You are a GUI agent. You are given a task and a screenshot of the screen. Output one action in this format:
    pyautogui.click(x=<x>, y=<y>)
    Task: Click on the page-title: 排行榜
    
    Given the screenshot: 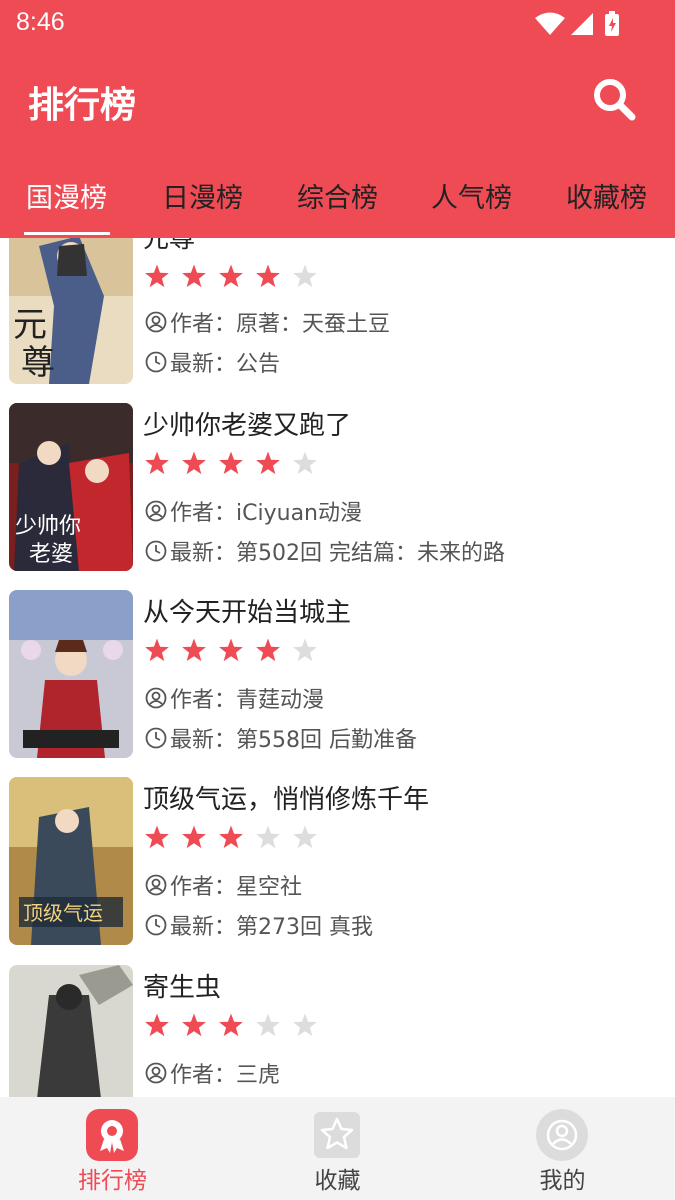 What is the action you would take?
    pyautogui.click(x=82, y=105)
    